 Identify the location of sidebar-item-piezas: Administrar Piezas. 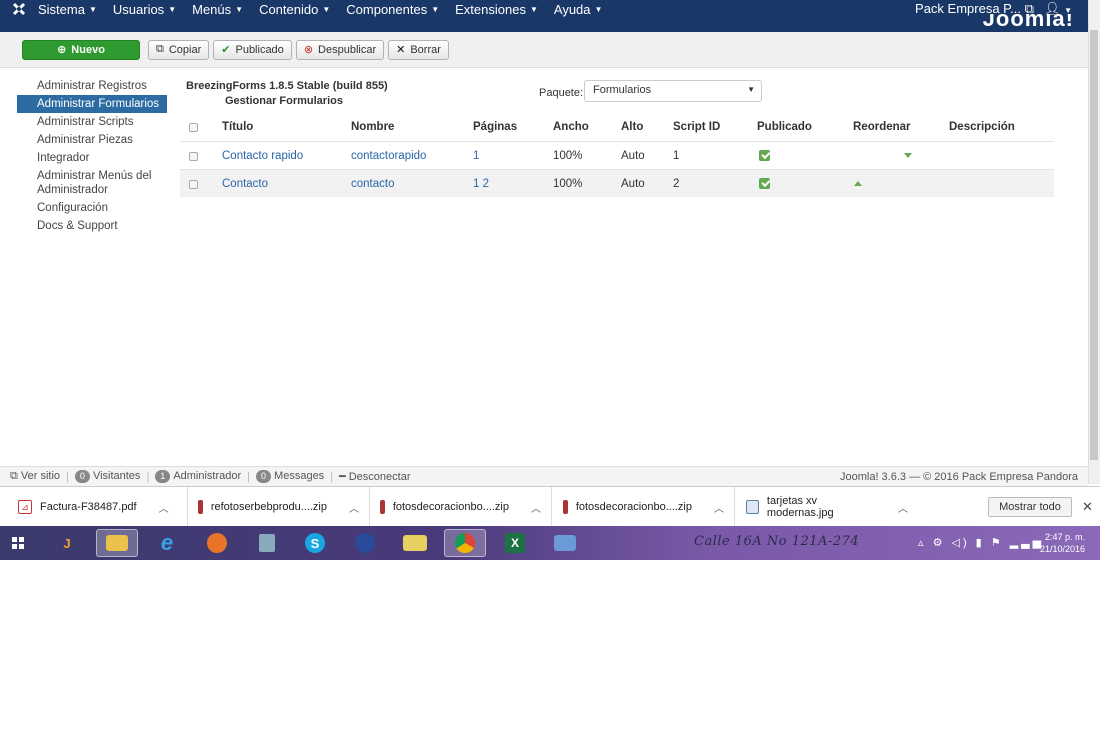
(92, 140).